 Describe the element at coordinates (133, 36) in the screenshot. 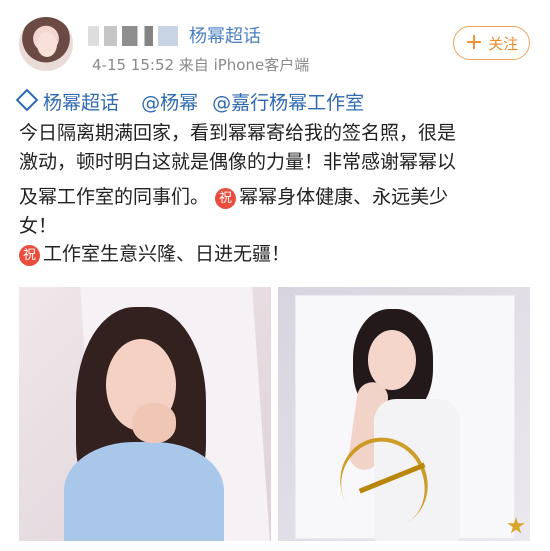

I see `blurred-username` at that location.